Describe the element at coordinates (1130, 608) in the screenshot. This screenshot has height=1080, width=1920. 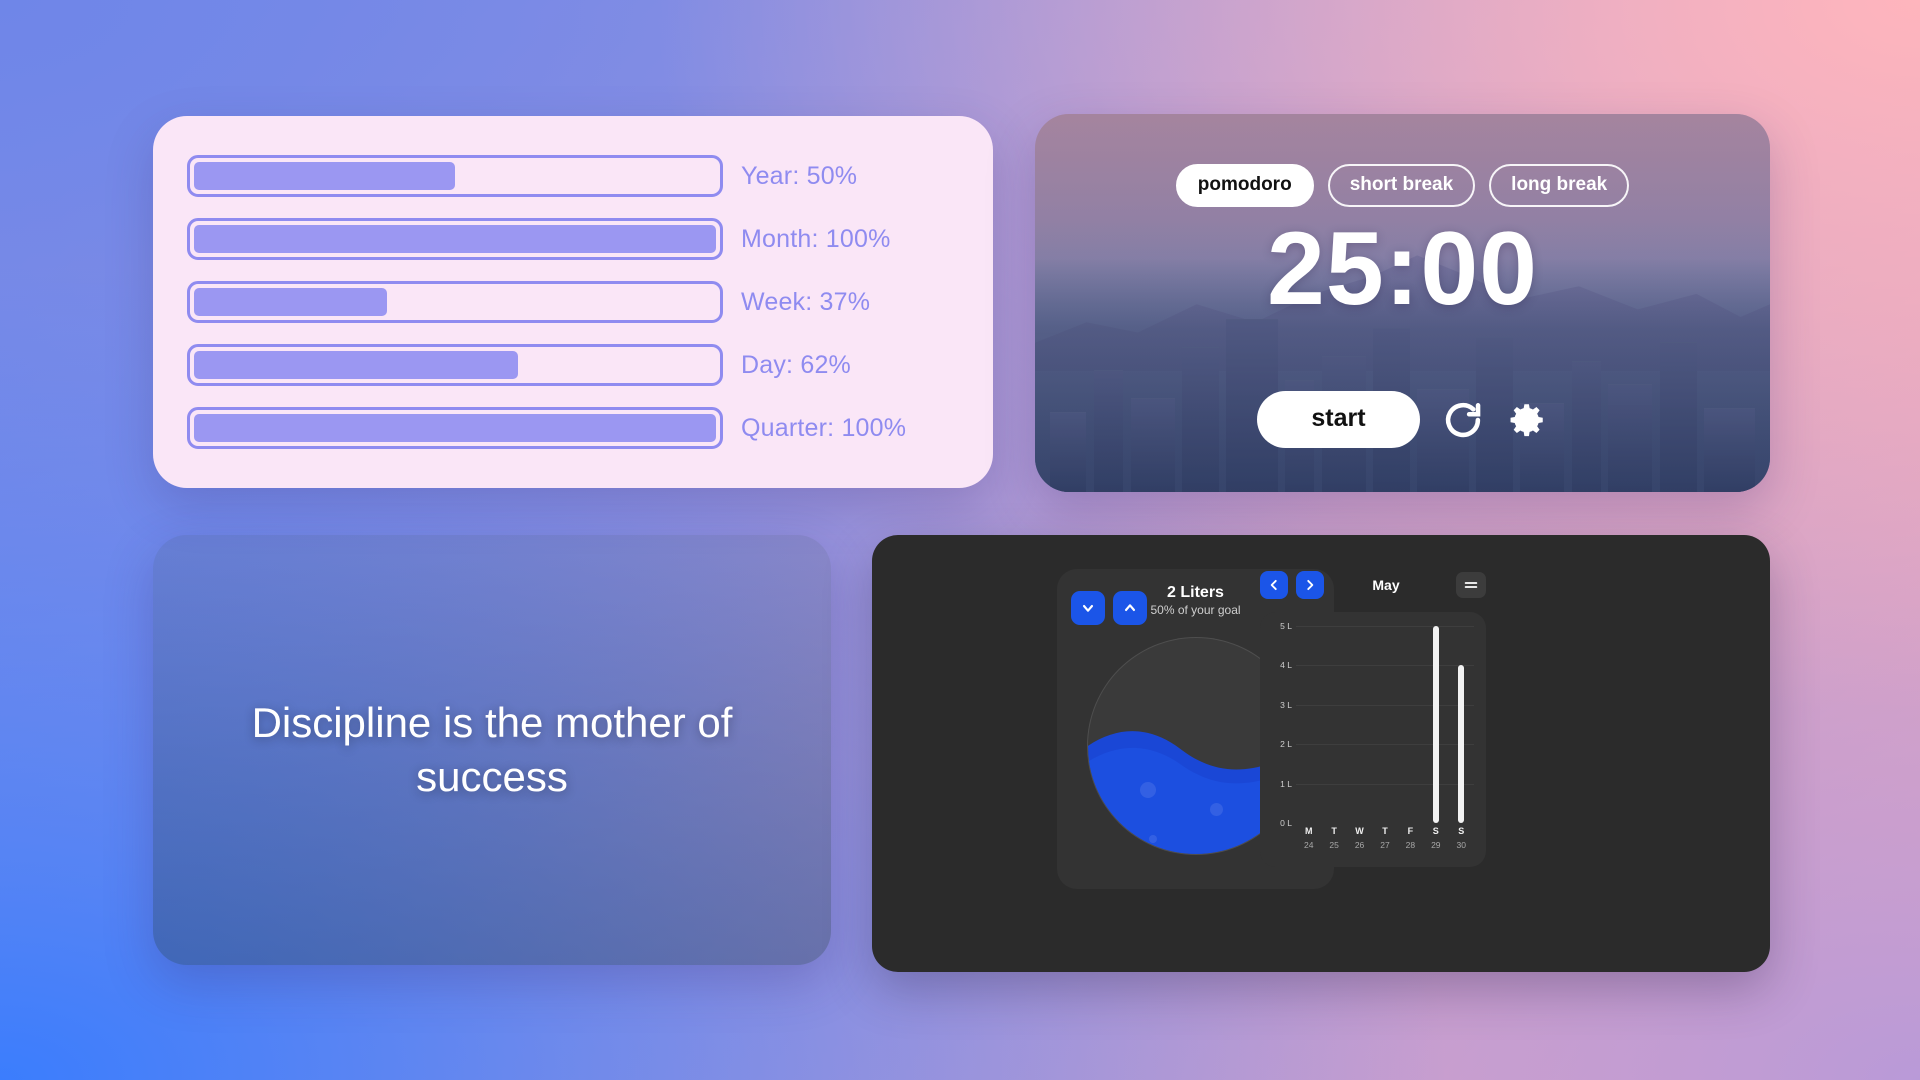
I see `chevron-up-icon` at that location.